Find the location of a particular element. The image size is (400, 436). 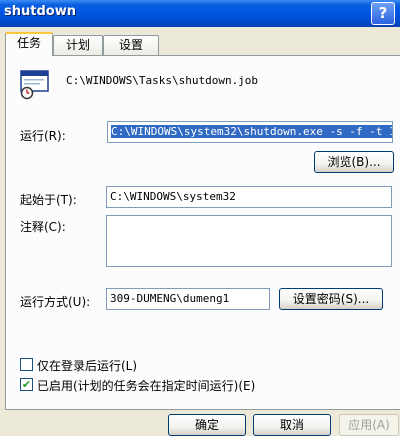

run-as-input: 309-DUMENG\dumeng1 is located at coordinates (188, 299).